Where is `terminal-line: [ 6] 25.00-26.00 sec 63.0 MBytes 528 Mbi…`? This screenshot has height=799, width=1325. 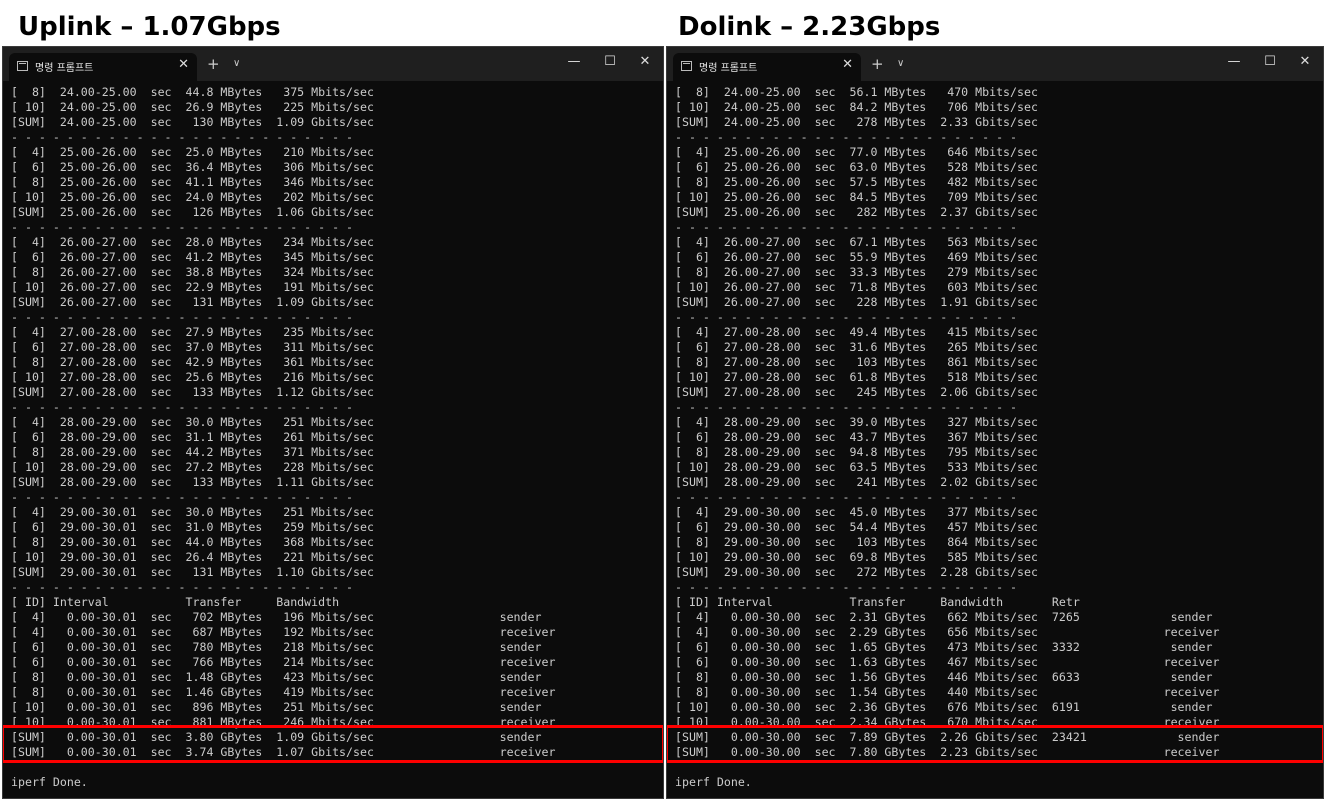
terminal-line: [ 6] 25.00-26.00 sec 63.0 MBytes 528 Mbi… is located at coordinates (856, 167).